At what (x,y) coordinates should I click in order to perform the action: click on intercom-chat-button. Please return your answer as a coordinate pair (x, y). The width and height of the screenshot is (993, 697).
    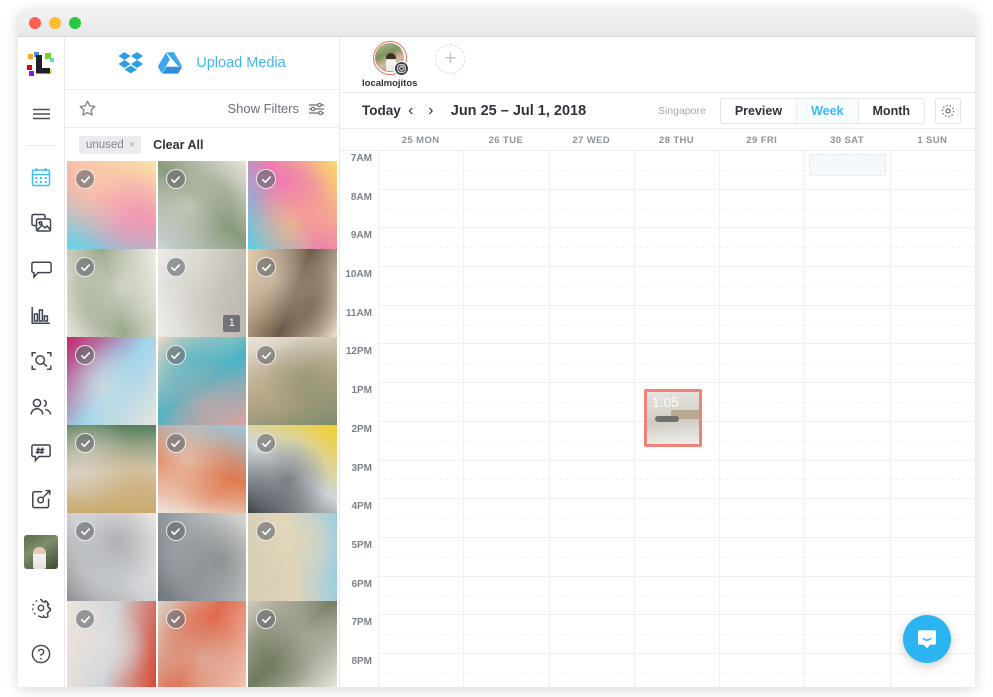
    Looking at the image, I should click on (927, 639).